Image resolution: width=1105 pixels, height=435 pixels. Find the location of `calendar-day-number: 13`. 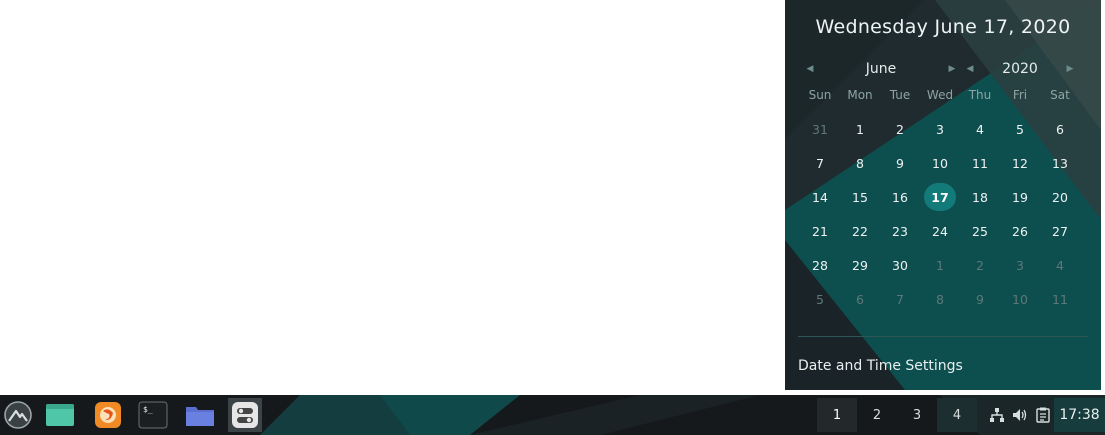

calendar-day-number: 13 is located at coordinates (1060, 163).